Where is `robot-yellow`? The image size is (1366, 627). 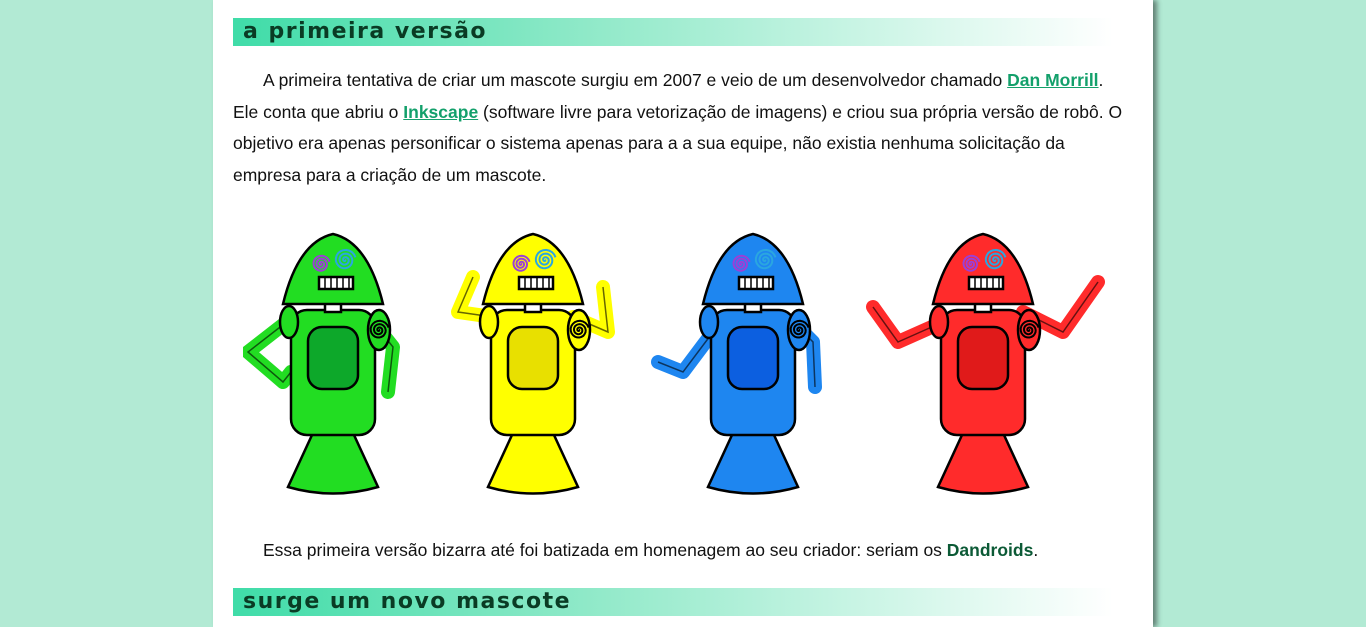 robot-yellow is located at coordinates (533, 363).